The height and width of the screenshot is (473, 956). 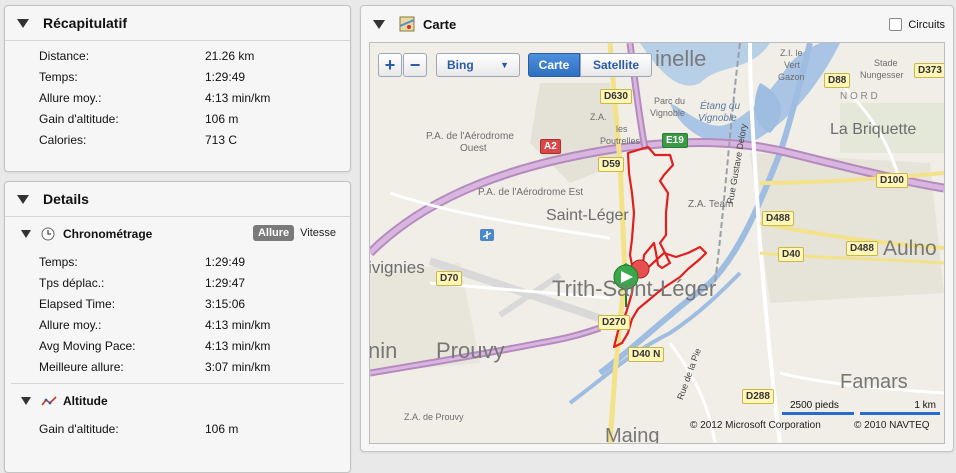 I want to click on details-title: Details, so click(x=66, y=199).